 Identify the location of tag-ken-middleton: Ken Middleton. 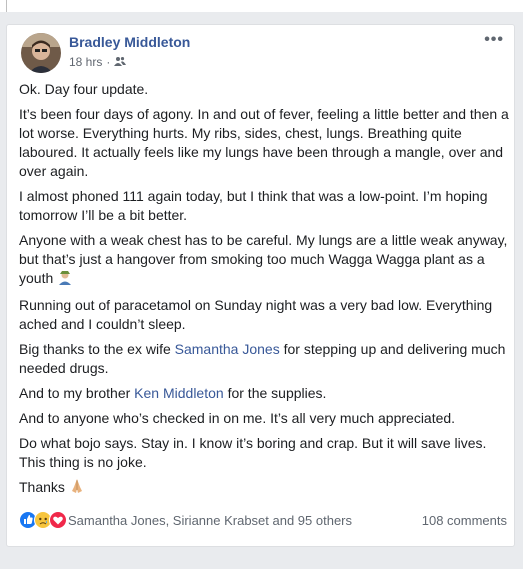
(179, 393).